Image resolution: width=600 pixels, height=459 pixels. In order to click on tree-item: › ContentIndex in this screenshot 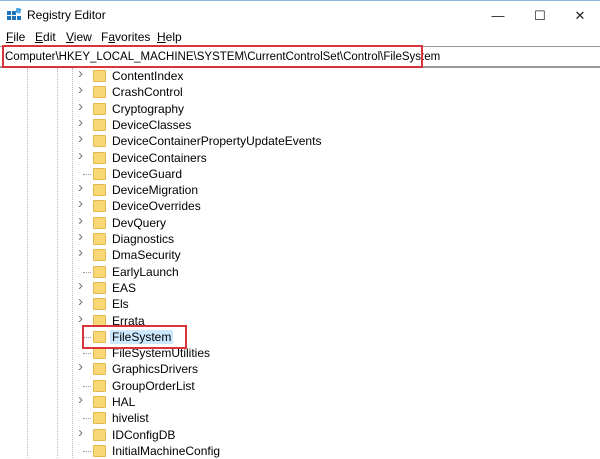, I will do `click(300, 74)`.